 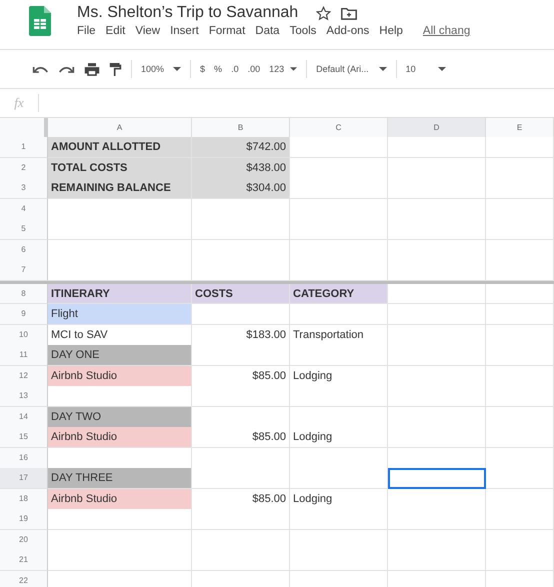 What do you see at coordinates (24, 314) in the screenshot?
I see `row-header: 9` at bounding box center [24, 314].